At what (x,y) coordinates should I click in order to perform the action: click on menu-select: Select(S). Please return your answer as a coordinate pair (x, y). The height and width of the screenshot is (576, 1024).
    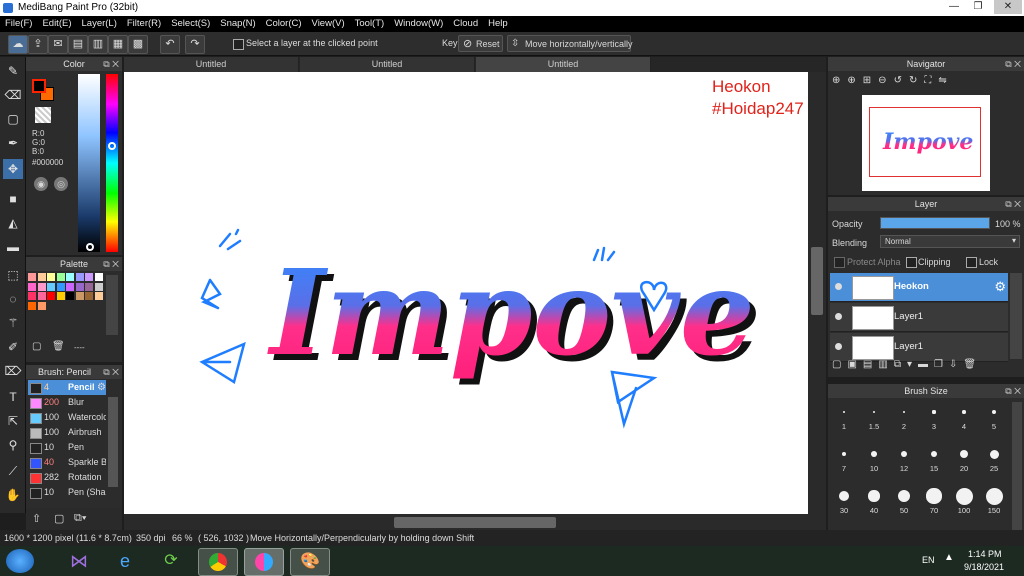
    Looking at the image, I should click on (190, 24).